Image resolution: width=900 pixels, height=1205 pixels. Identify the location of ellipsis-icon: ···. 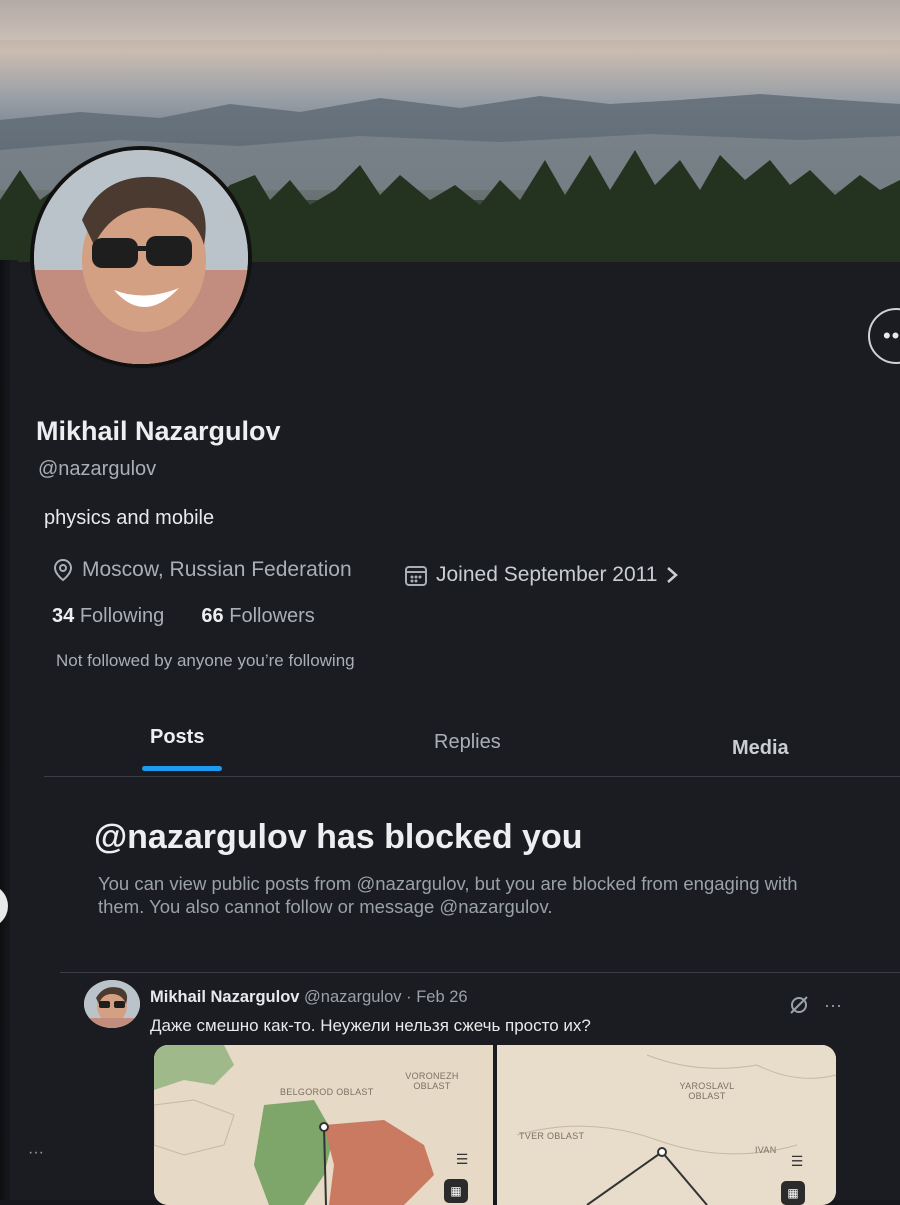
(833, 1005).